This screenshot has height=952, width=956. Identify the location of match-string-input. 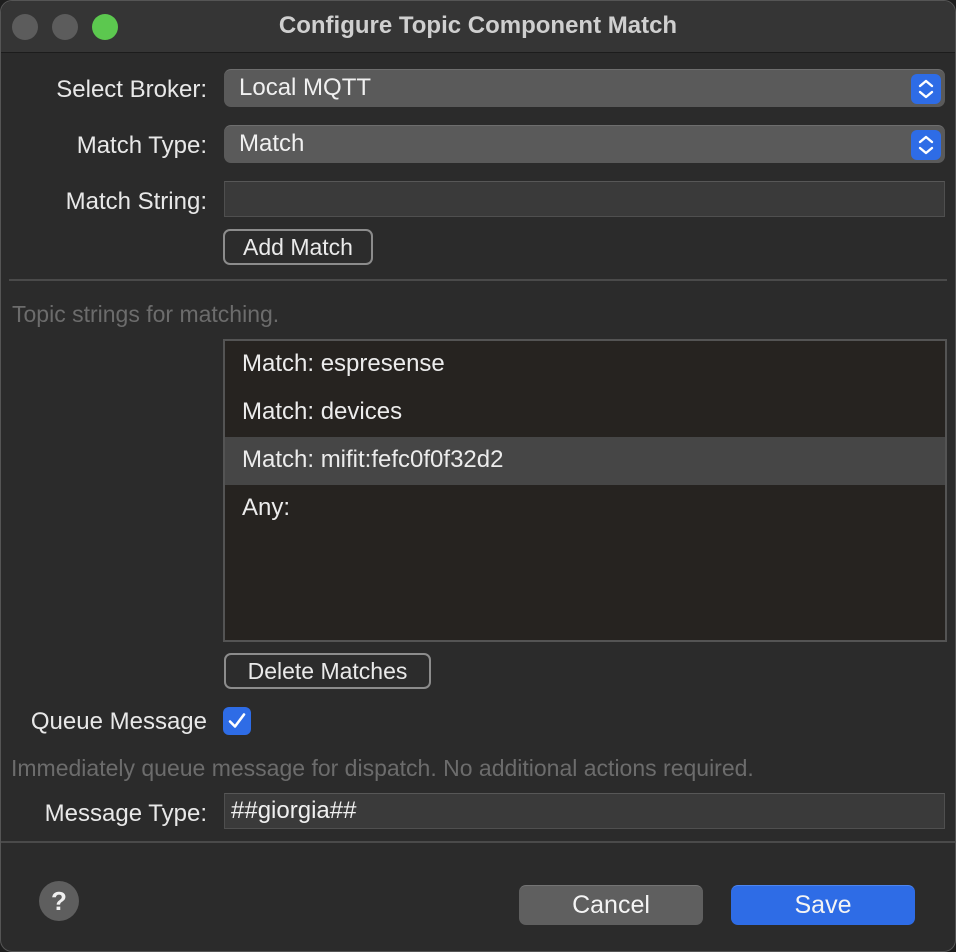
(584, 199).